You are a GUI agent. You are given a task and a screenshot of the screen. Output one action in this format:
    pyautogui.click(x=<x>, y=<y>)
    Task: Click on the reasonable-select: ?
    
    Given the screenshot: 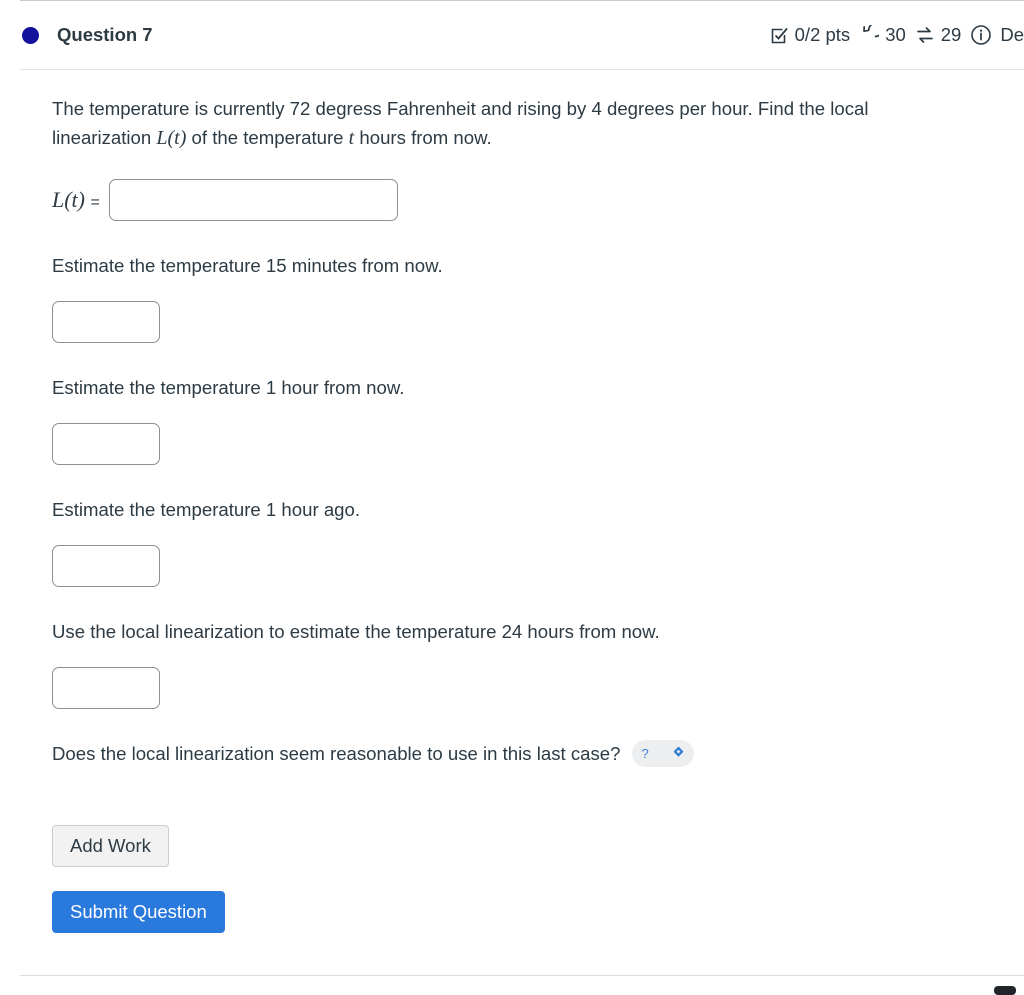 What is the action you would take?
    pyautogui.click(x=663, y=753)
    